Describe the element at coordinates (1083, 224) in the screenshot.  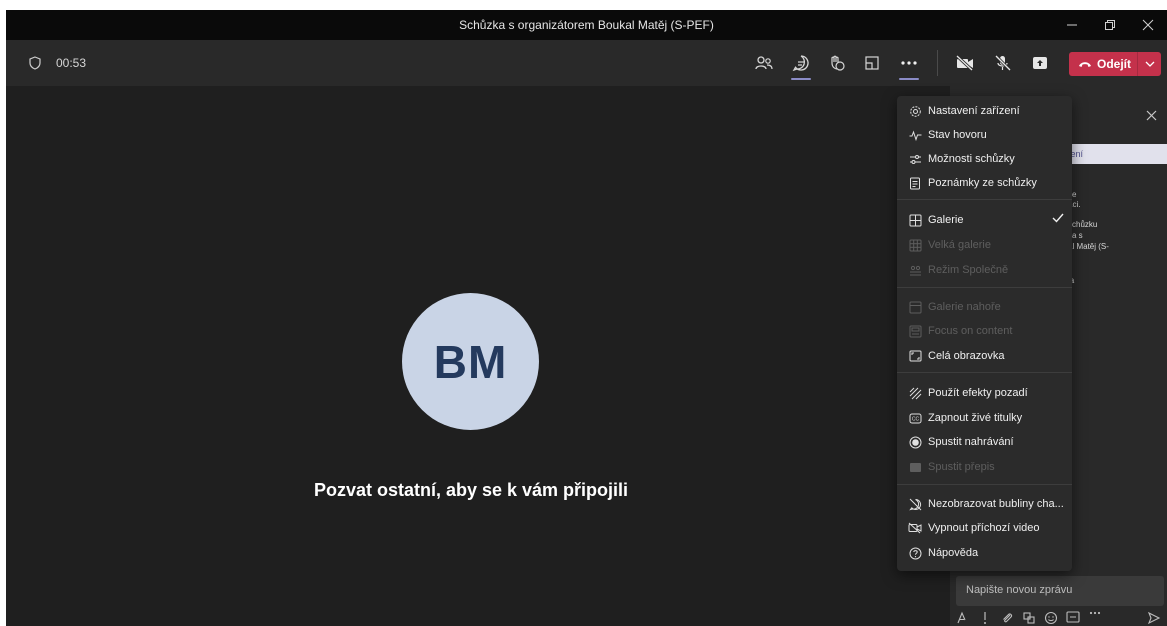
I see `chat-text-line: schůzku` at that location.